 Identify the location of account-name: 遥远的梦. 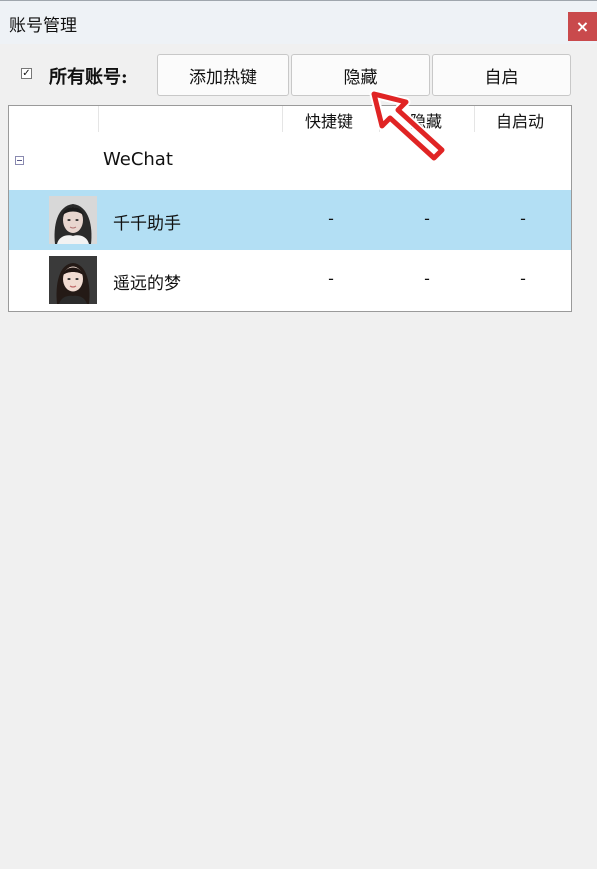
(147, 284).